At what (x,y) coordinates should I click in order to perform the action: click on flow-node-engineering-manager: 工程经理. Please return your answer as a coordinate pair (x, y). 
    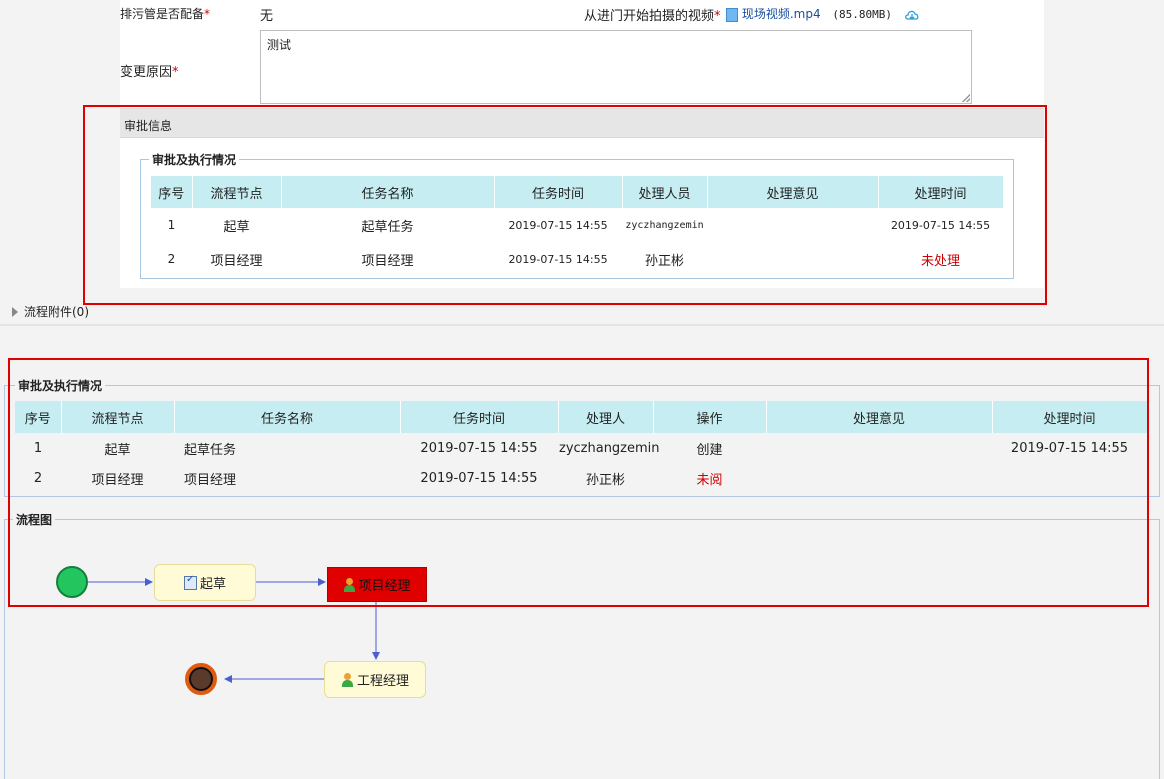
    Looking at the image, I should click on (375, 679).